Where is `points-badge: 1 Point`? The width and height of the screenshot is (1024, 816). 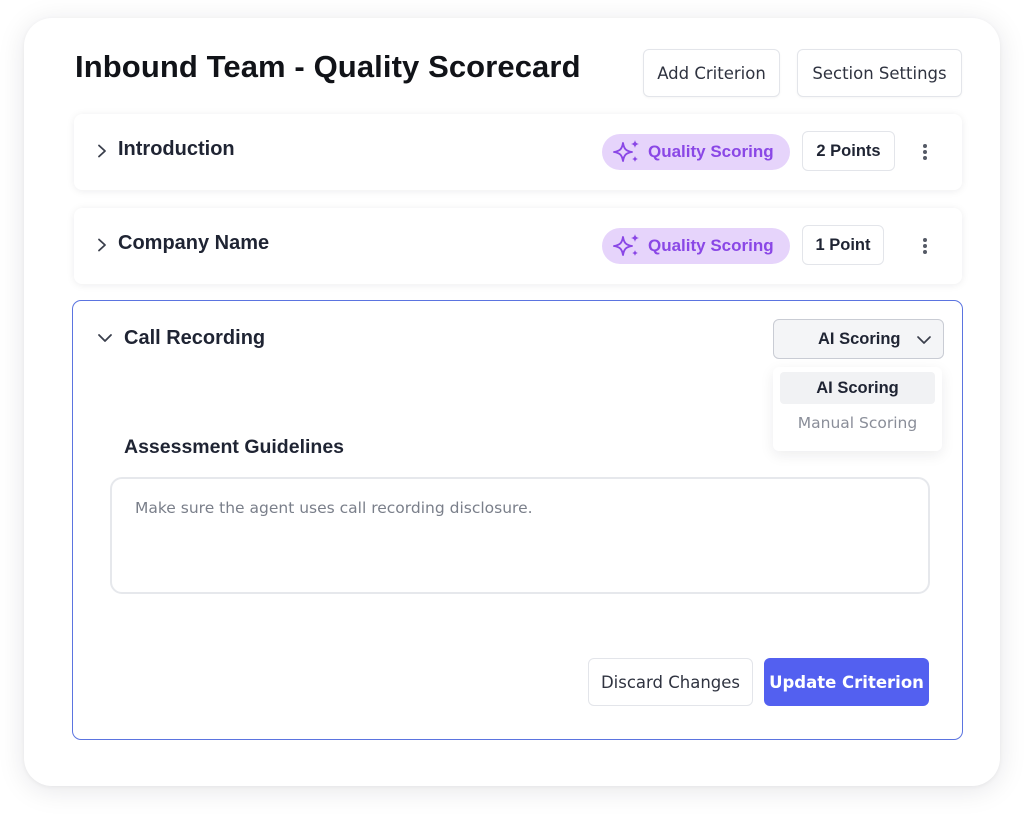 points-badge: 1 Point is located at coordinates (843, 245).